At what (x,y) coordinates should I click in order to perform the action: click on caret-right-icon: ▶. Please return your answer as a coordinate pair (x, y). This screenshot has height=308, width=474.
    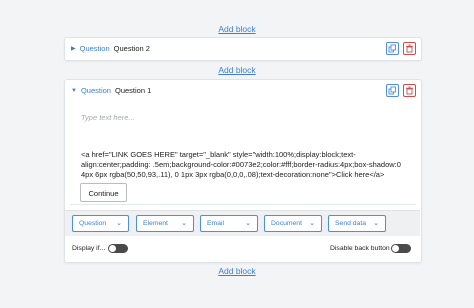
    Looking at the image, I should click on (73, 48).